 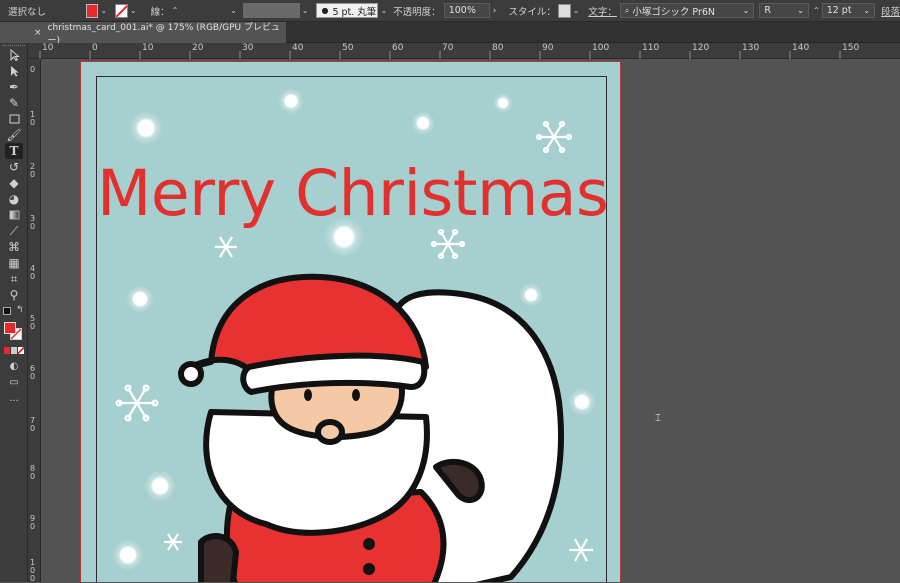 I want to click on ruler-label: 7 0, so click(x=33, y=424).